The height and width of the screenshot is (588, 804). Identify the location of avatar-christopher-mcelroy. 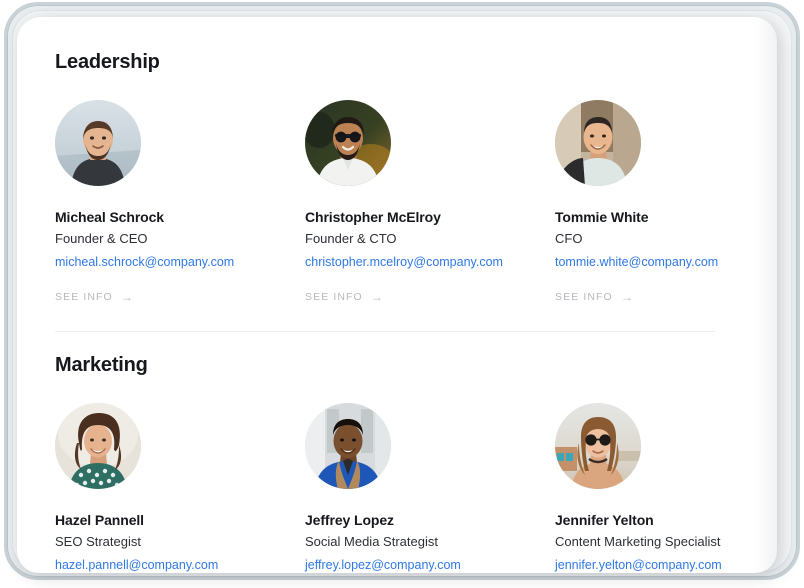
(348, 143).